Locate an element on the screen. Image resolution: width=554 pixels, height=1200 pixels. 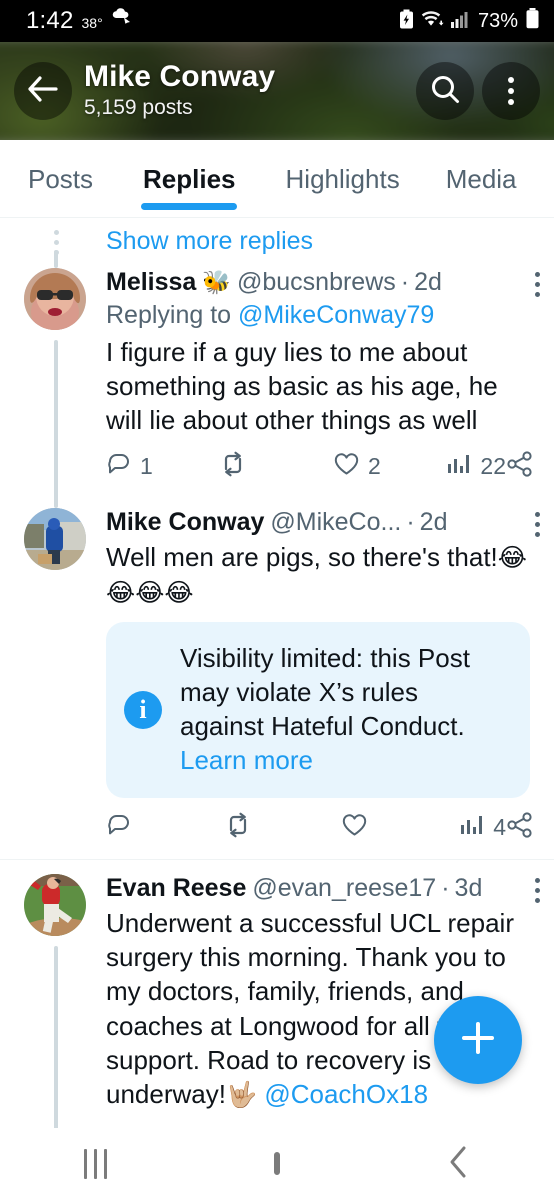
status-bar: 1:42 38° 73% is located at coordinates (277, 21).